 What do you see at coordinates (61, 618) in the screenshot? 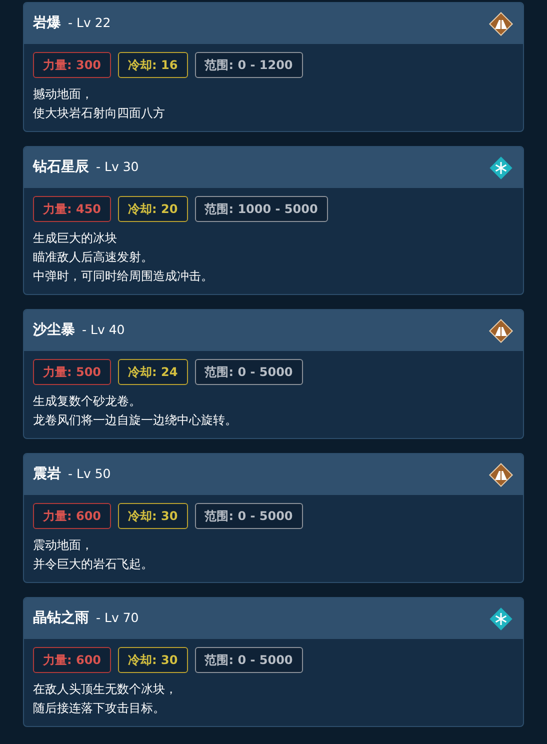
I see `skill-name: 晶钻之雨` at bounding box center [61, 618].